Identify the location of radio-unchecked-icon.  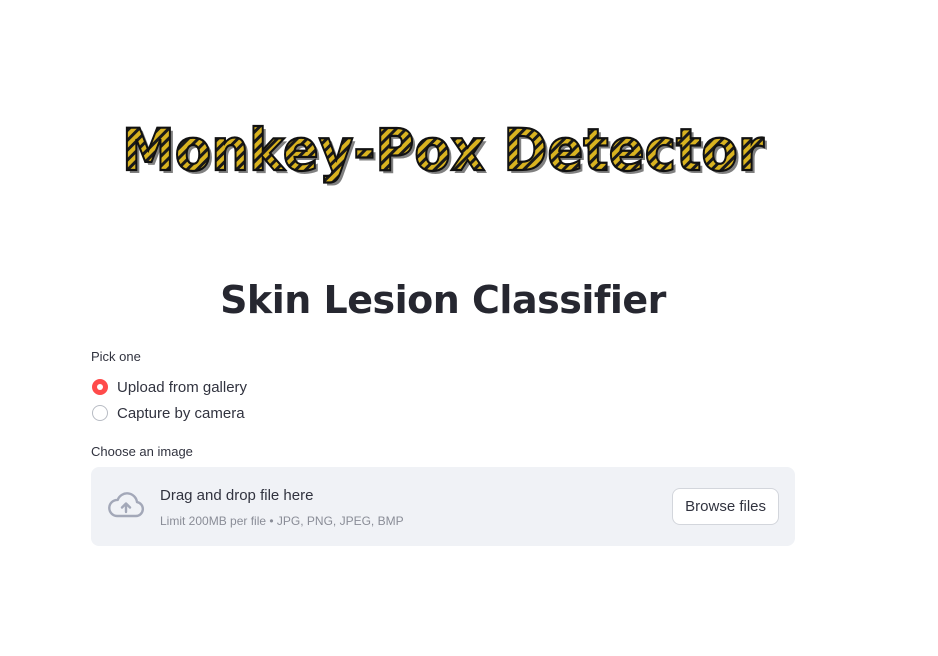
(100, 413).